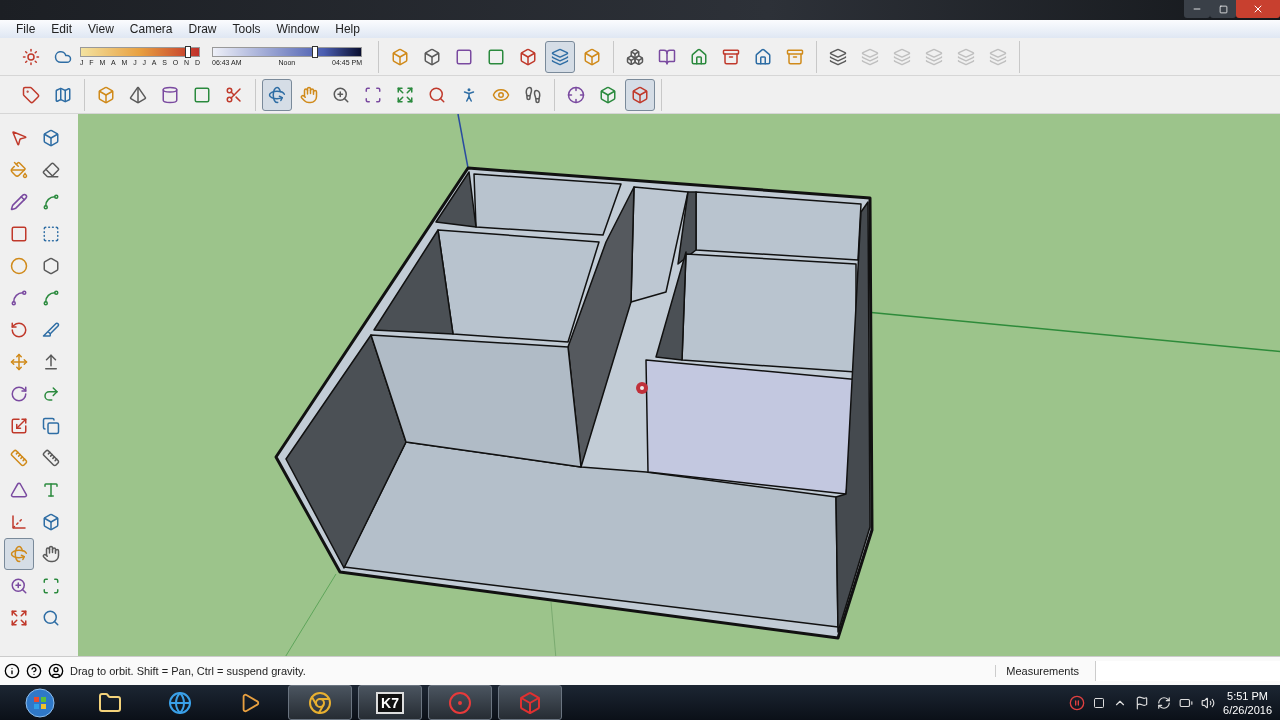  I want to click on refresh-icon, so click(1164, 702).